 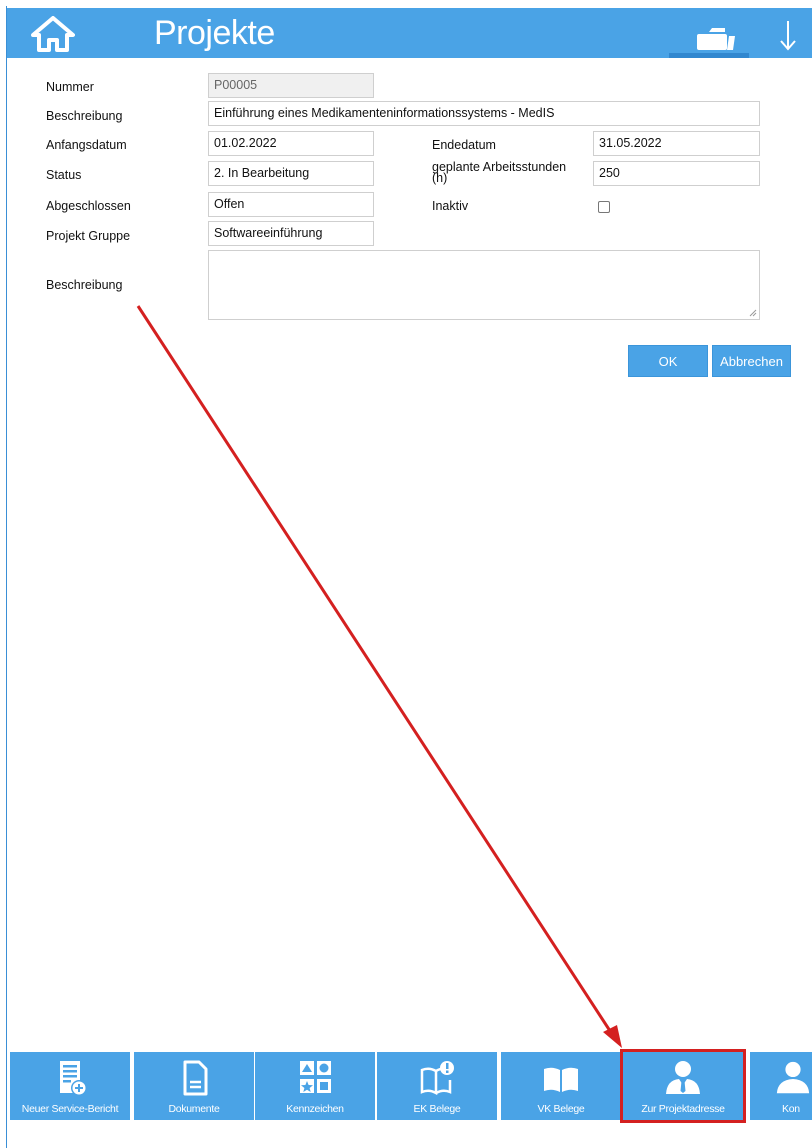 I want to click on beschreibung2-label: Beschreibung, so click(x=84, y=285).